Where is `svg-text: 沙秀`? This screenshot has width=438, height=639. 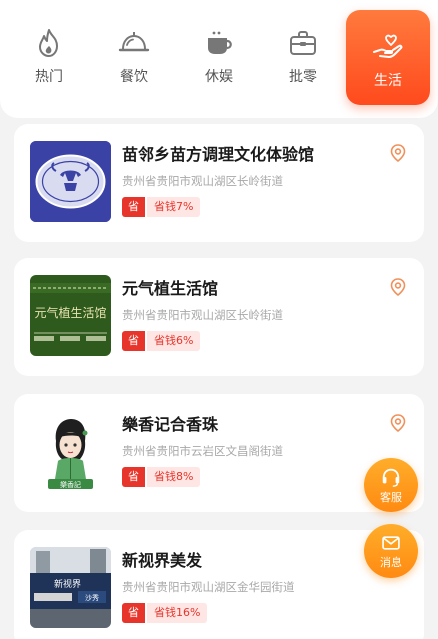 svg-text: 沙秀 is located at coordinates (92, 597).